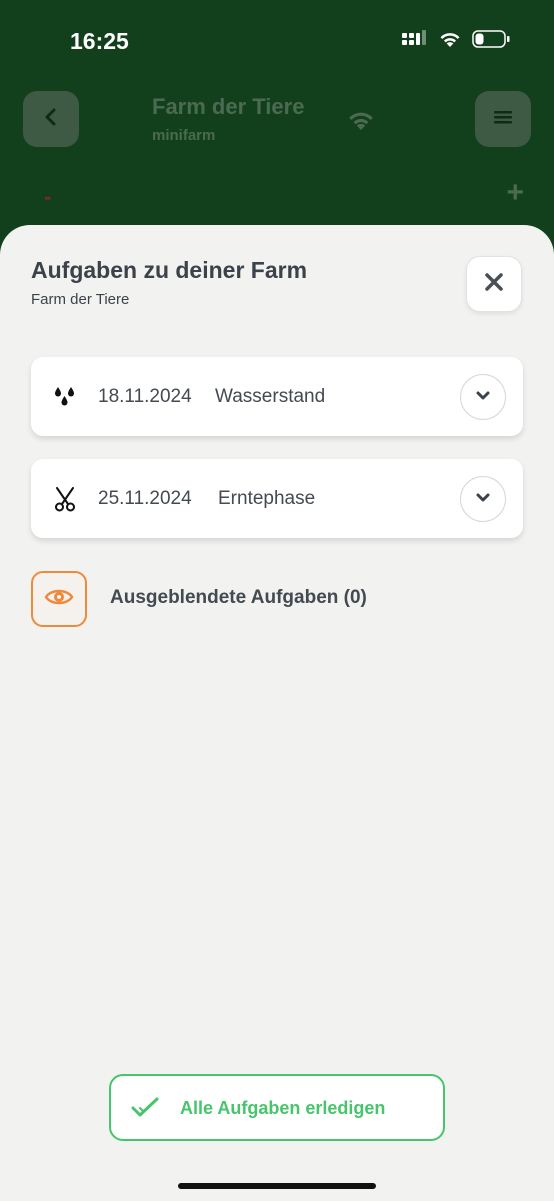 The image size is (554, 1201). What do you see at coordinates (270, 396) in the screenshot?
I see `task-name: Wasserstand` at bounding box center [270, 396].